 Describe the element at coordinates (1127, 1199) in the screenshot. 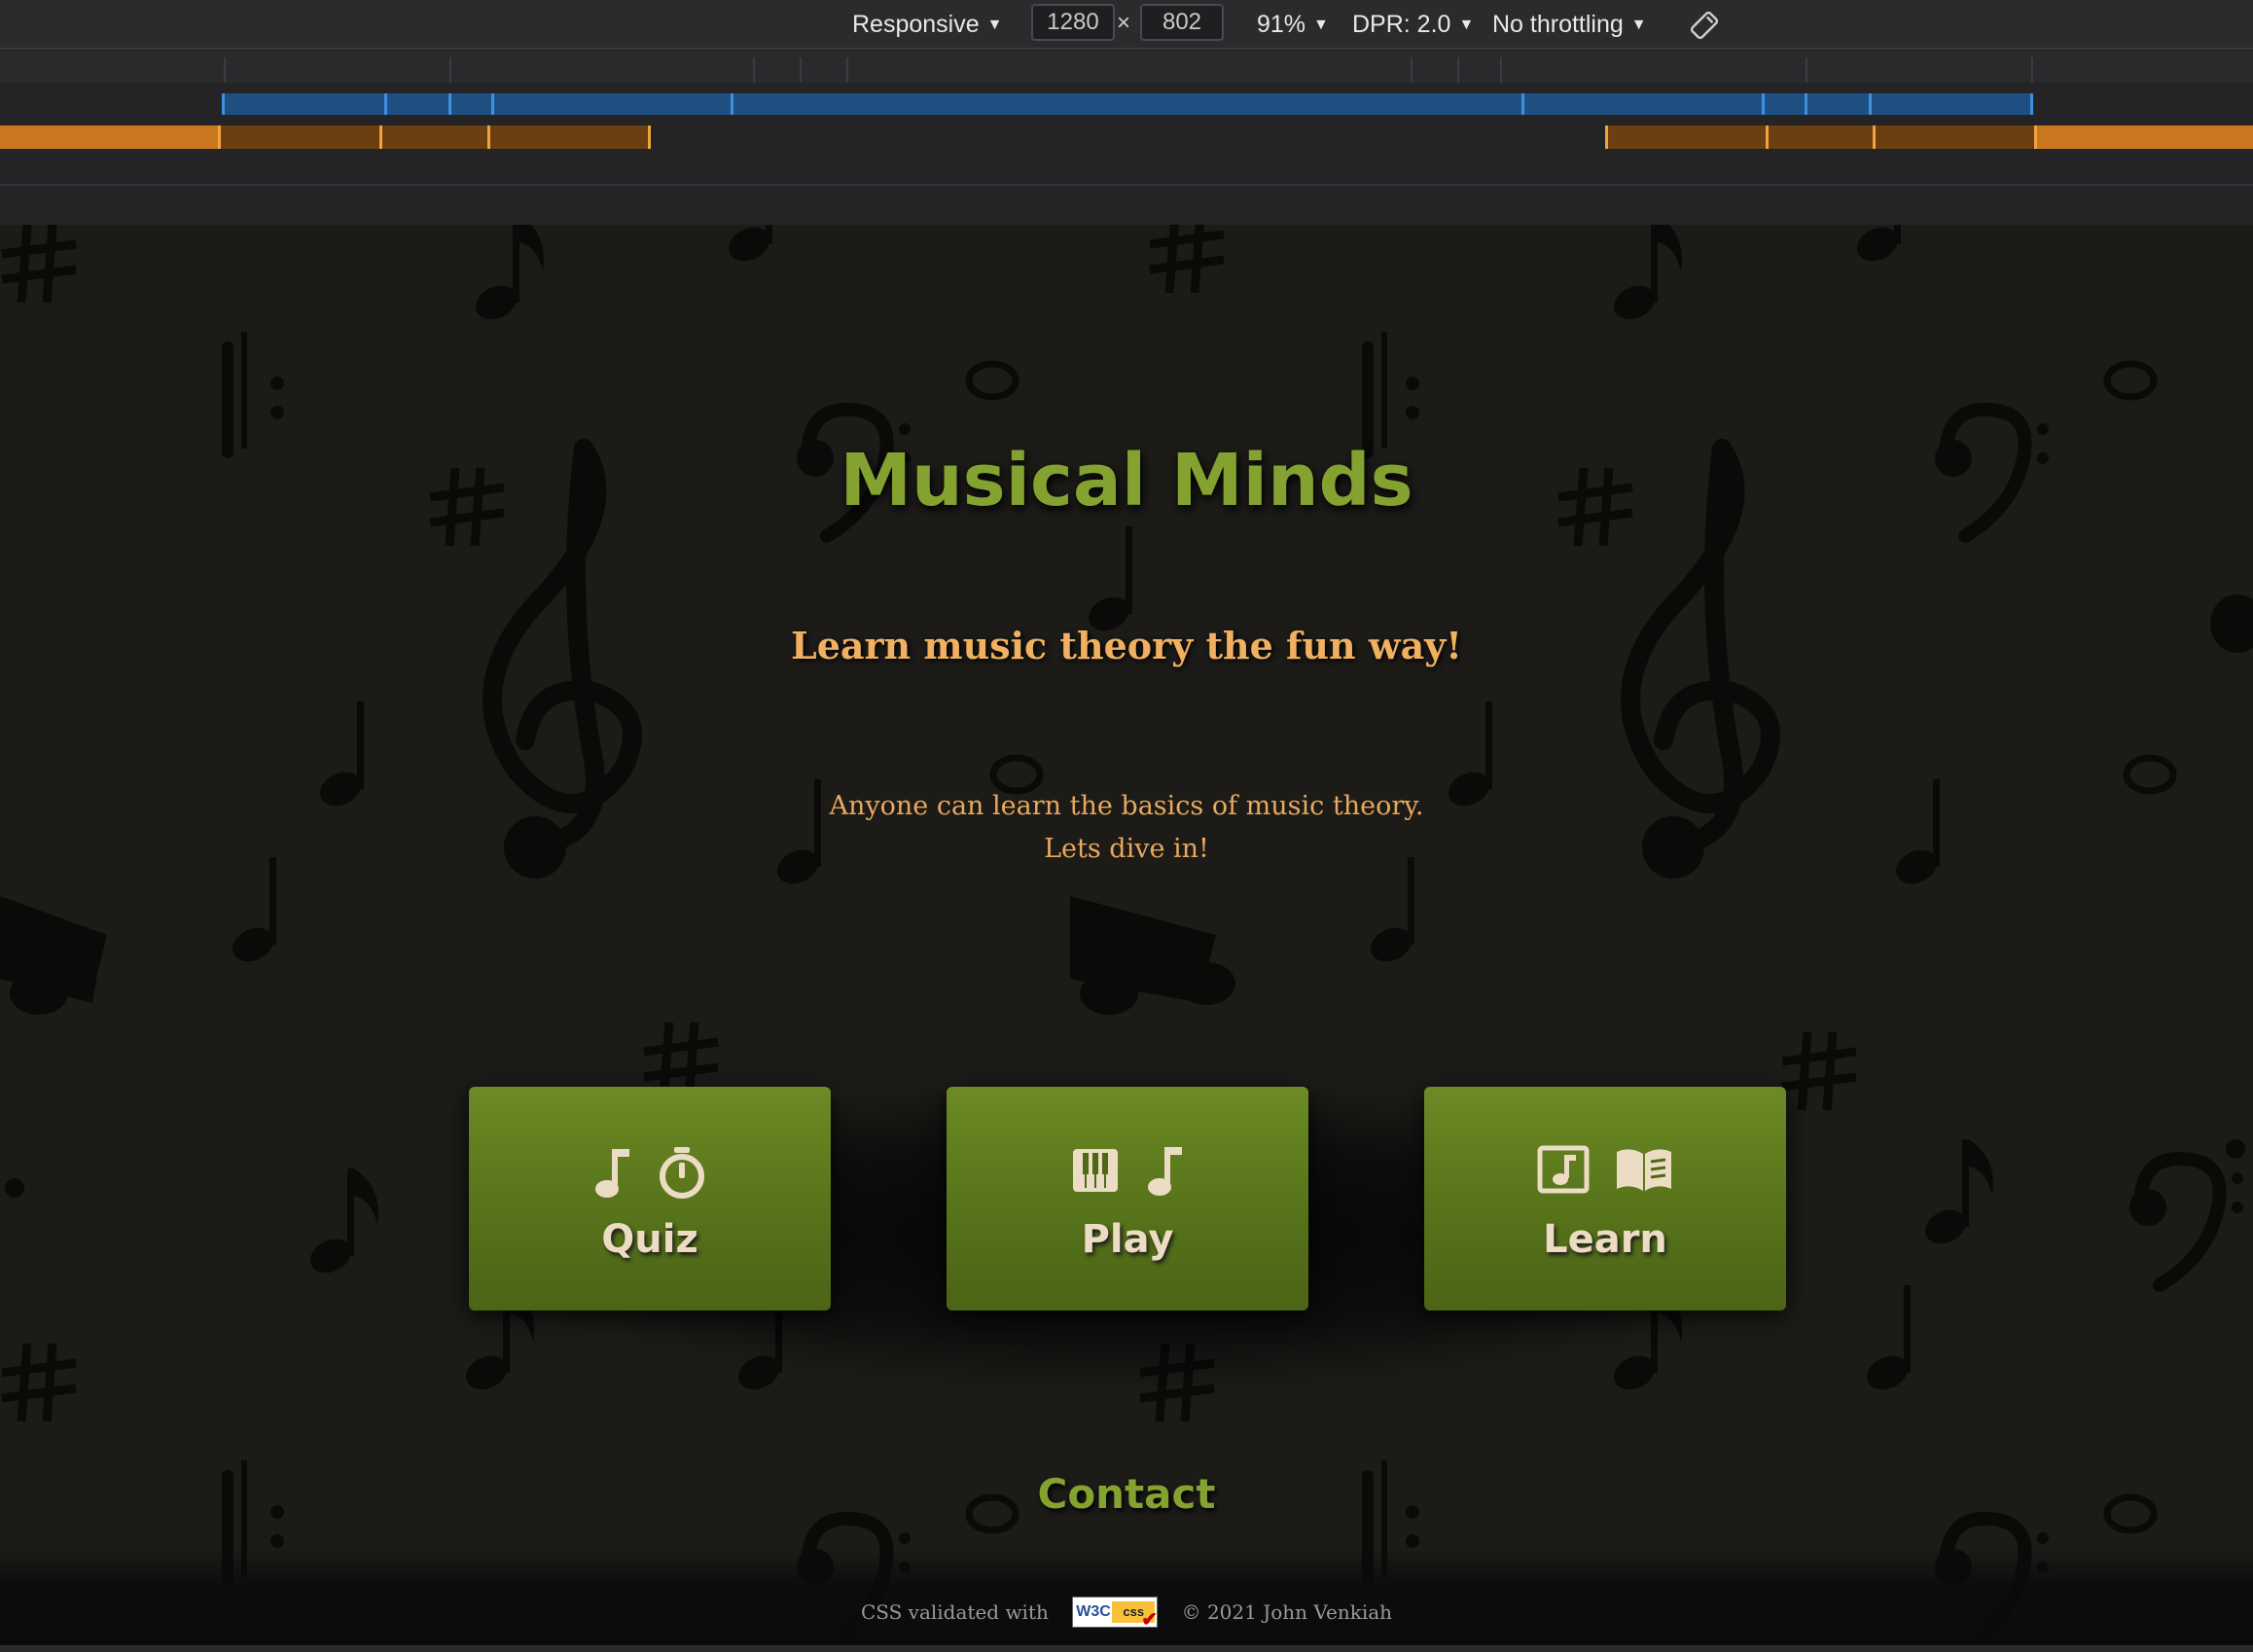

I see `play-button: Play` at that location.